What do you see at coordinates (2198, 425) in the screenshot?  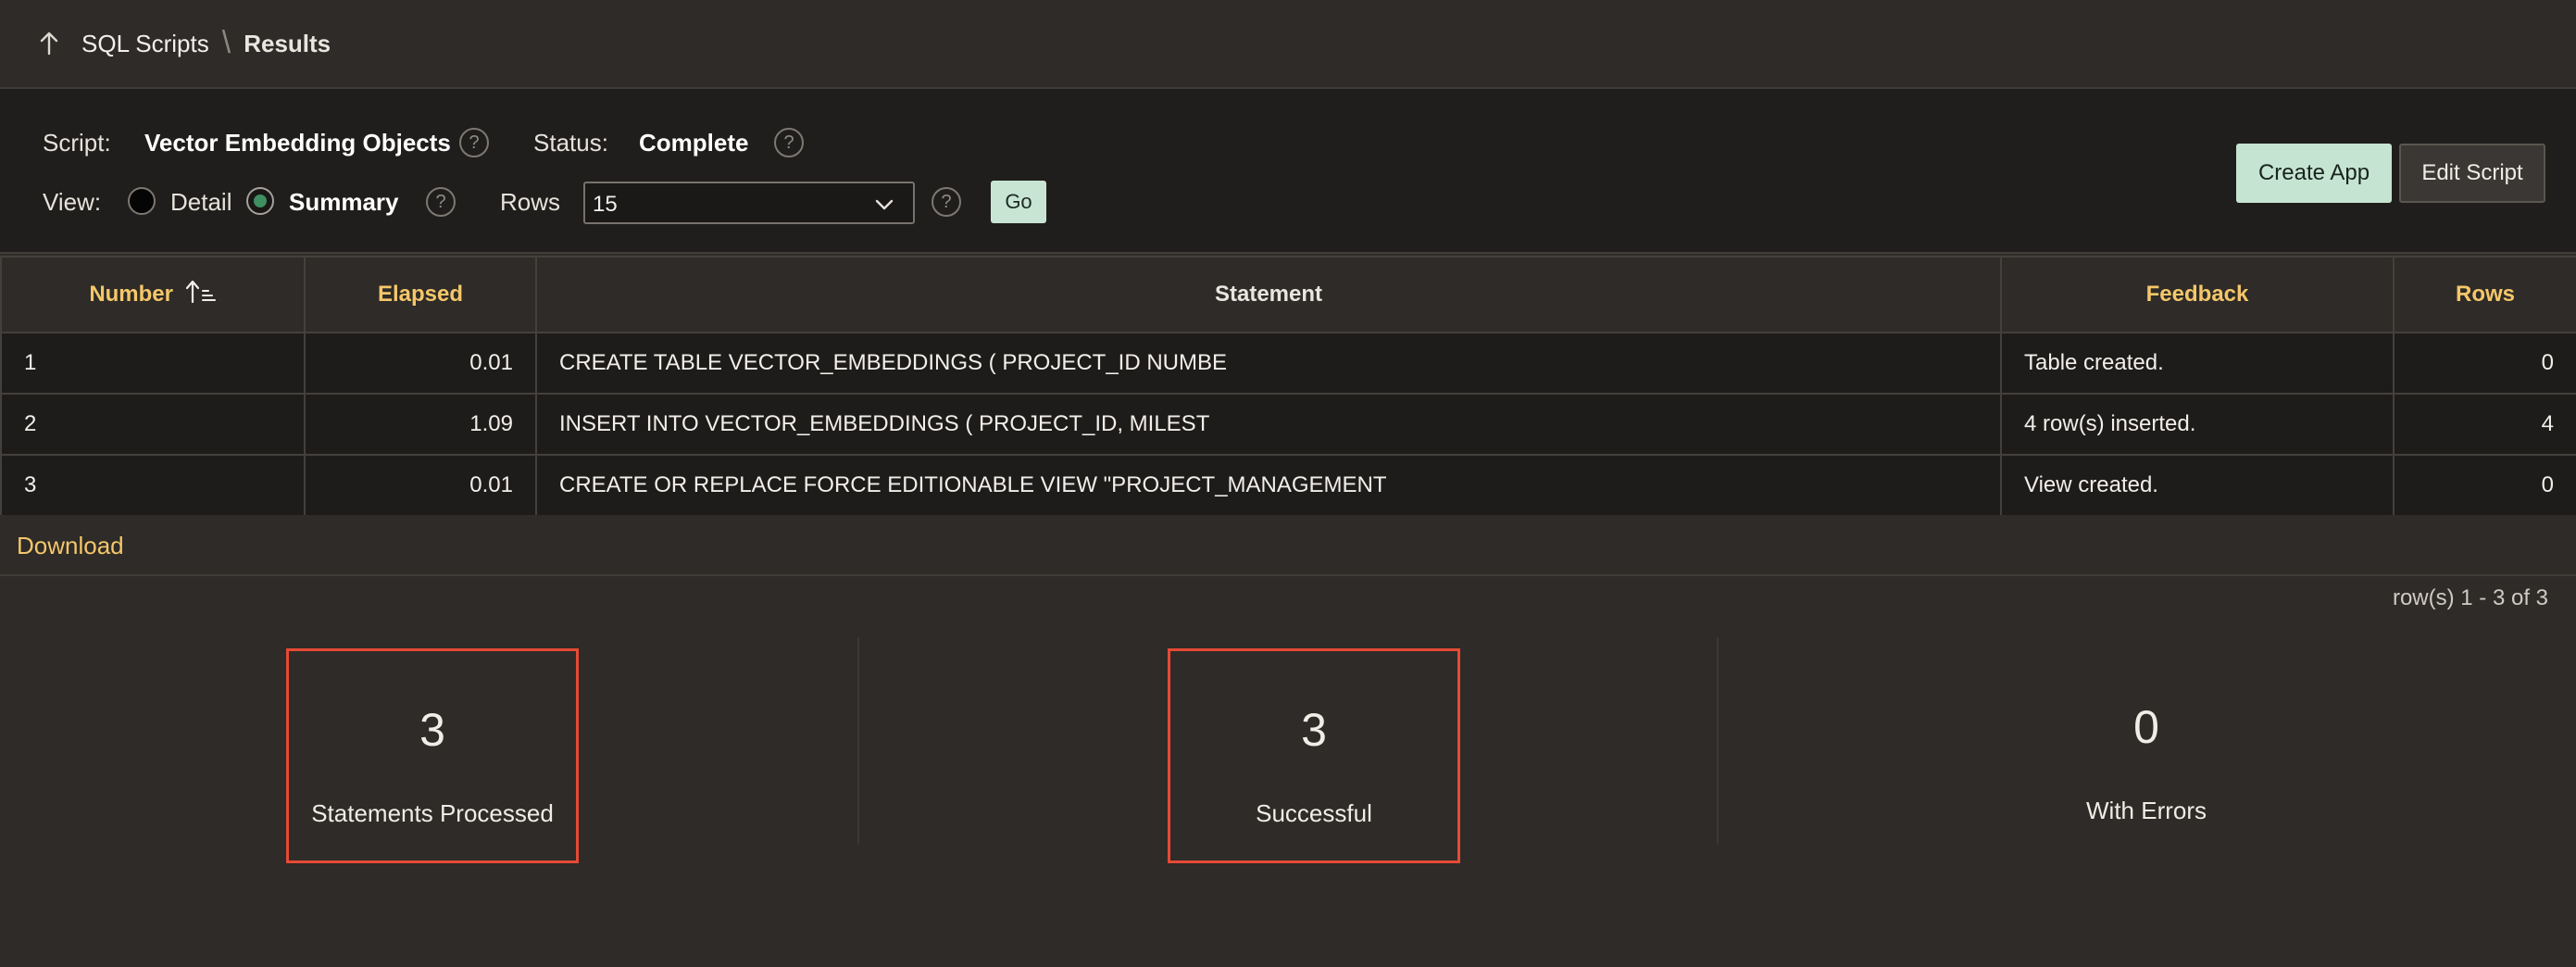 I see `cell-feedback: 4 row(s) inserted.` at bounding box center [2198, 425].